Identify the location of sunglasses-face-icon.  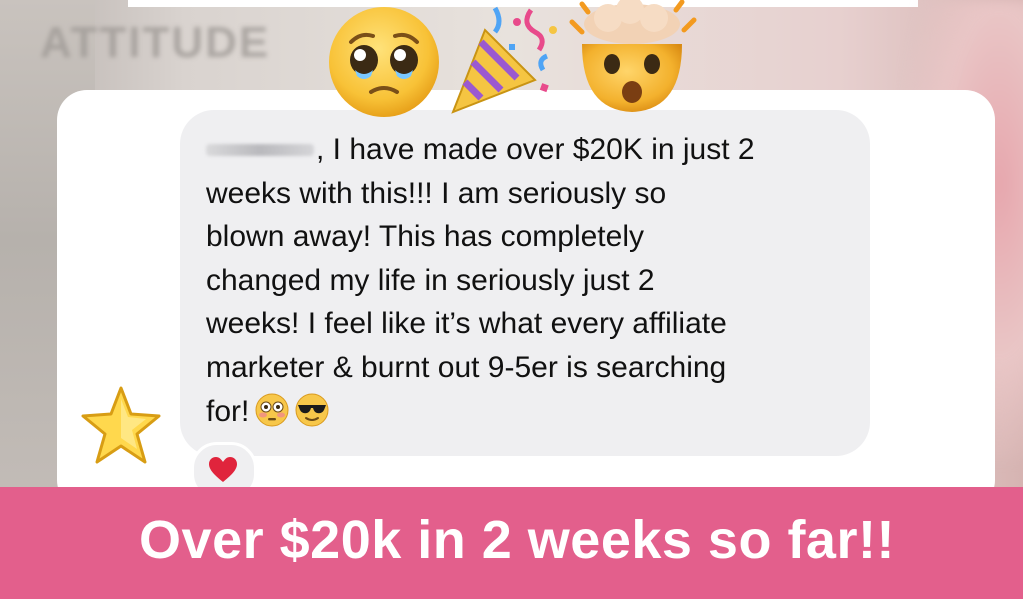
(312, 410).